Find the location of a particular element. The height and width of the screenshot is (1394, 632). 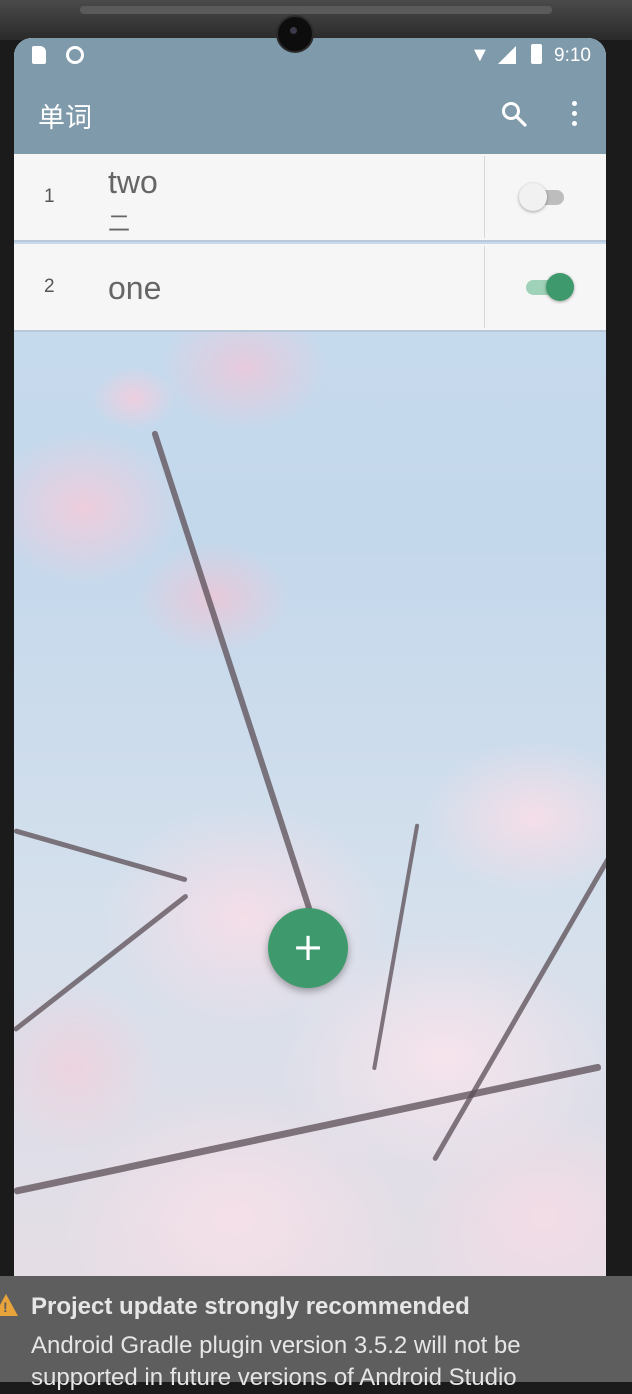

device-speaker is located at coordinates (316, 10).